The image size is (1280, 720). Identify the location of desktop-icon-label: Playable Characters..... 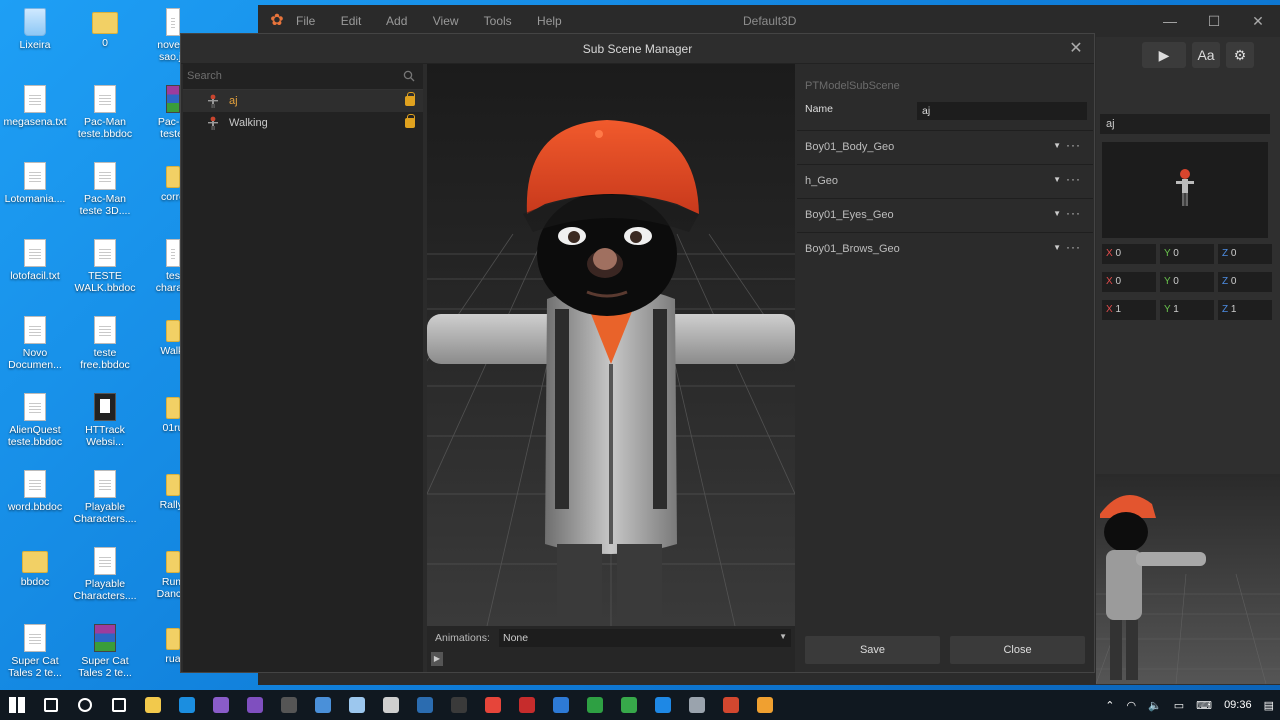
(105, 513).